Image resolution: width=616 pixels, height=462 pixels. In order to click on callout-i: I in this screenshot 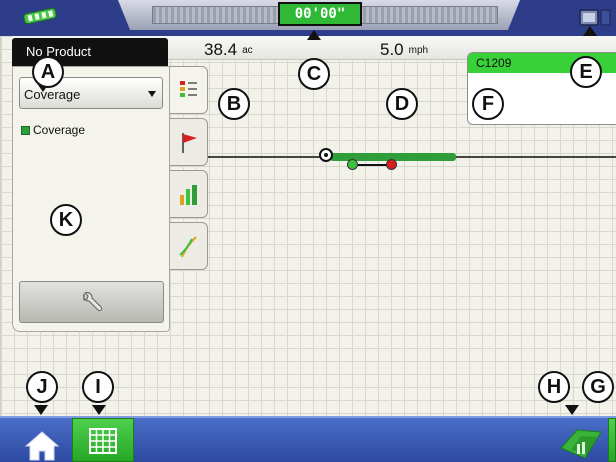, I will do `click(98, 387)`.